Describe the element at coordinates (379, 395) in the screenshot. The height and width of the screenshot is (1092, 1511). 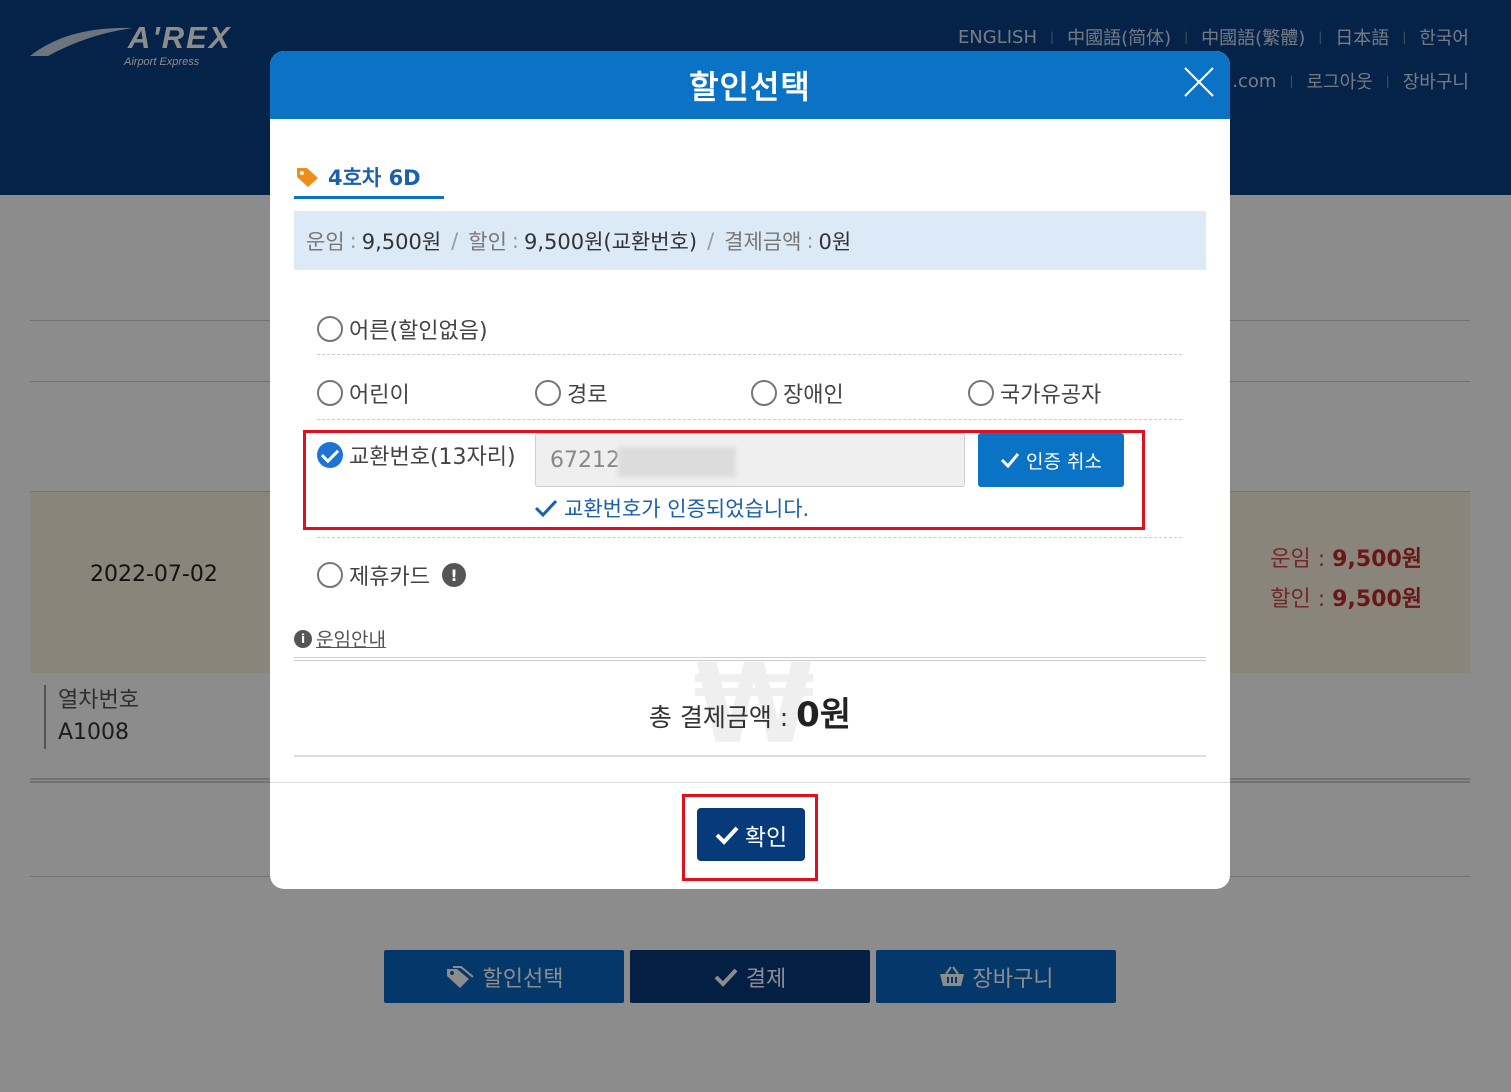
I see `radio-child-label: 어린이` at that location.